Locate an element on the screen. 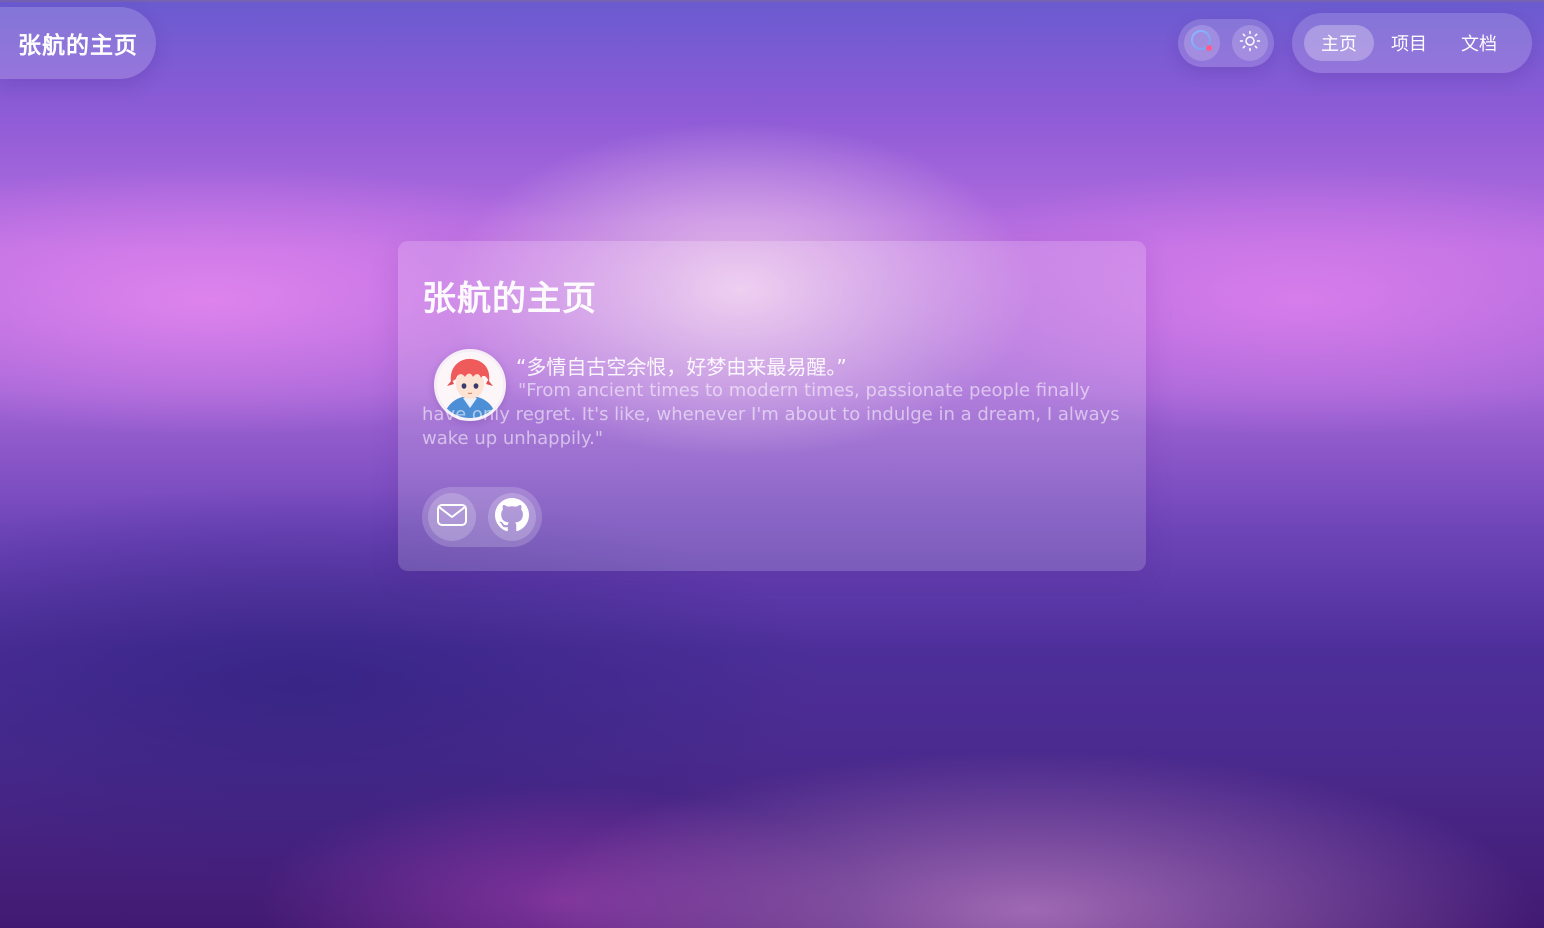 The width and height of the screenshot is (1544, 928). site-brand: 张航的主页 is located at coordinates (78, 43).